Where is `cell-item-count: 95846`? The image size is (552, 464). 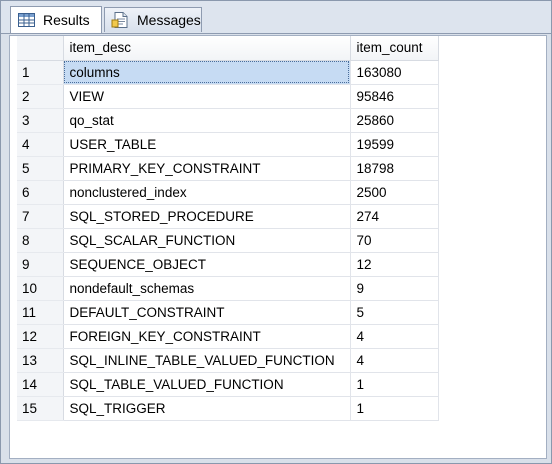 cell-item-count: 95846 is located at coordinates (394, 96).